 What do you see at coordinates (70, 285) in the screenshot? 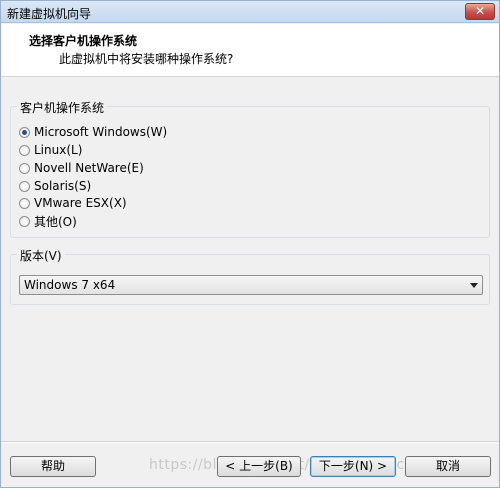
I see `version-select-value: Windows 7 x64` at bounding box center [70, 285].